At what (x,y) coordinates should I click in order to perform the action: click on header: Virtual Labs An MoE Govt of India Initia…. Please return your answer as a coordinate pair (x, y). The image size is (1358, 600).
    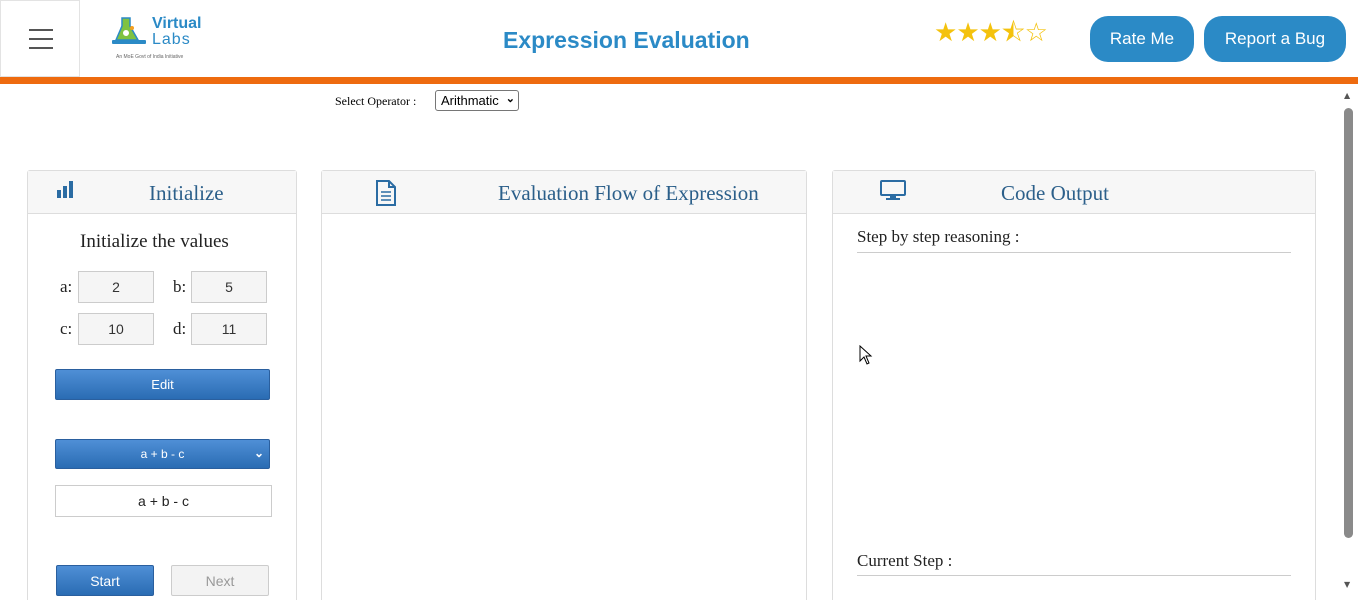
    Looking at the image, I should click on (679, 38).